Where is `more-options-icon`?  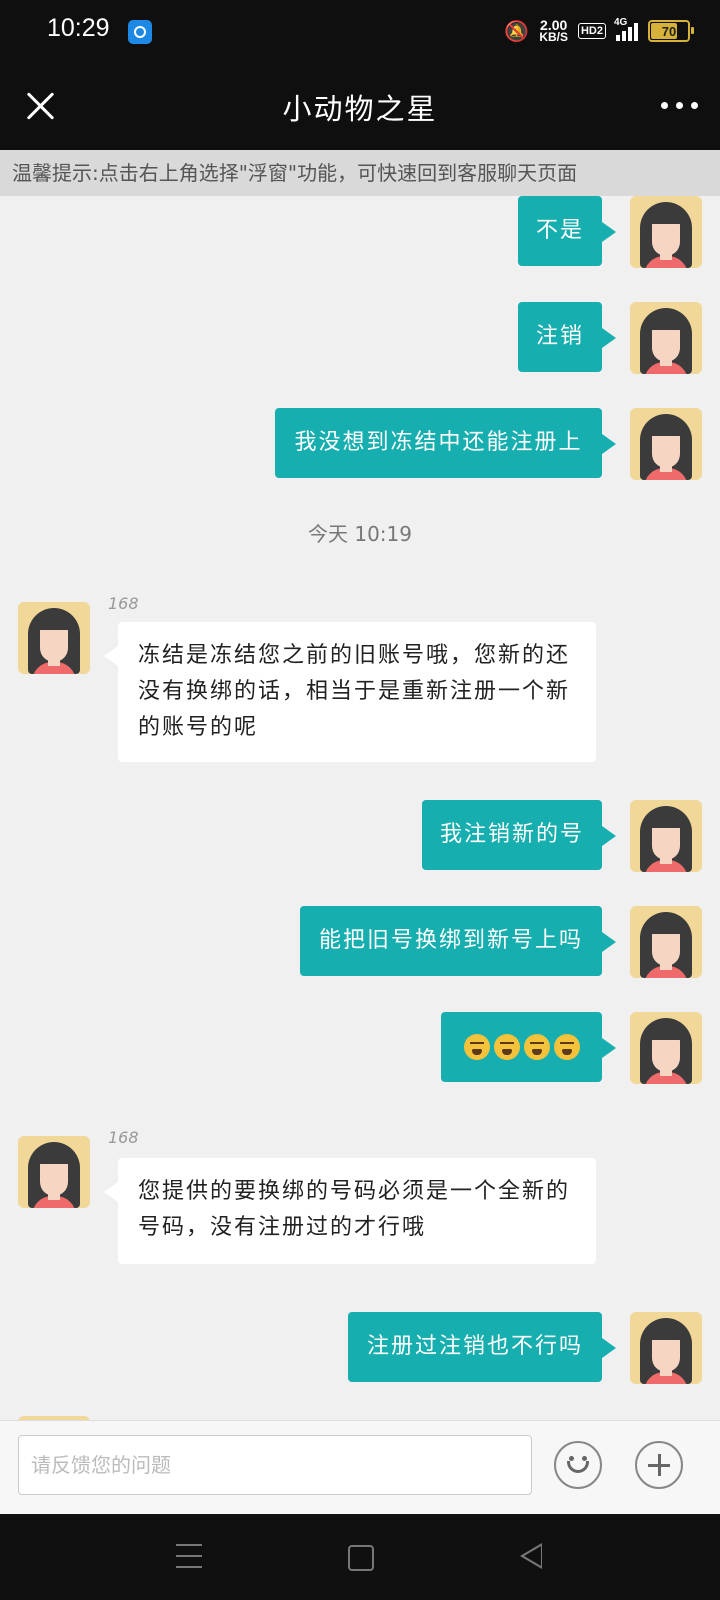
more-options-icon is located at coordinates (679, 105).